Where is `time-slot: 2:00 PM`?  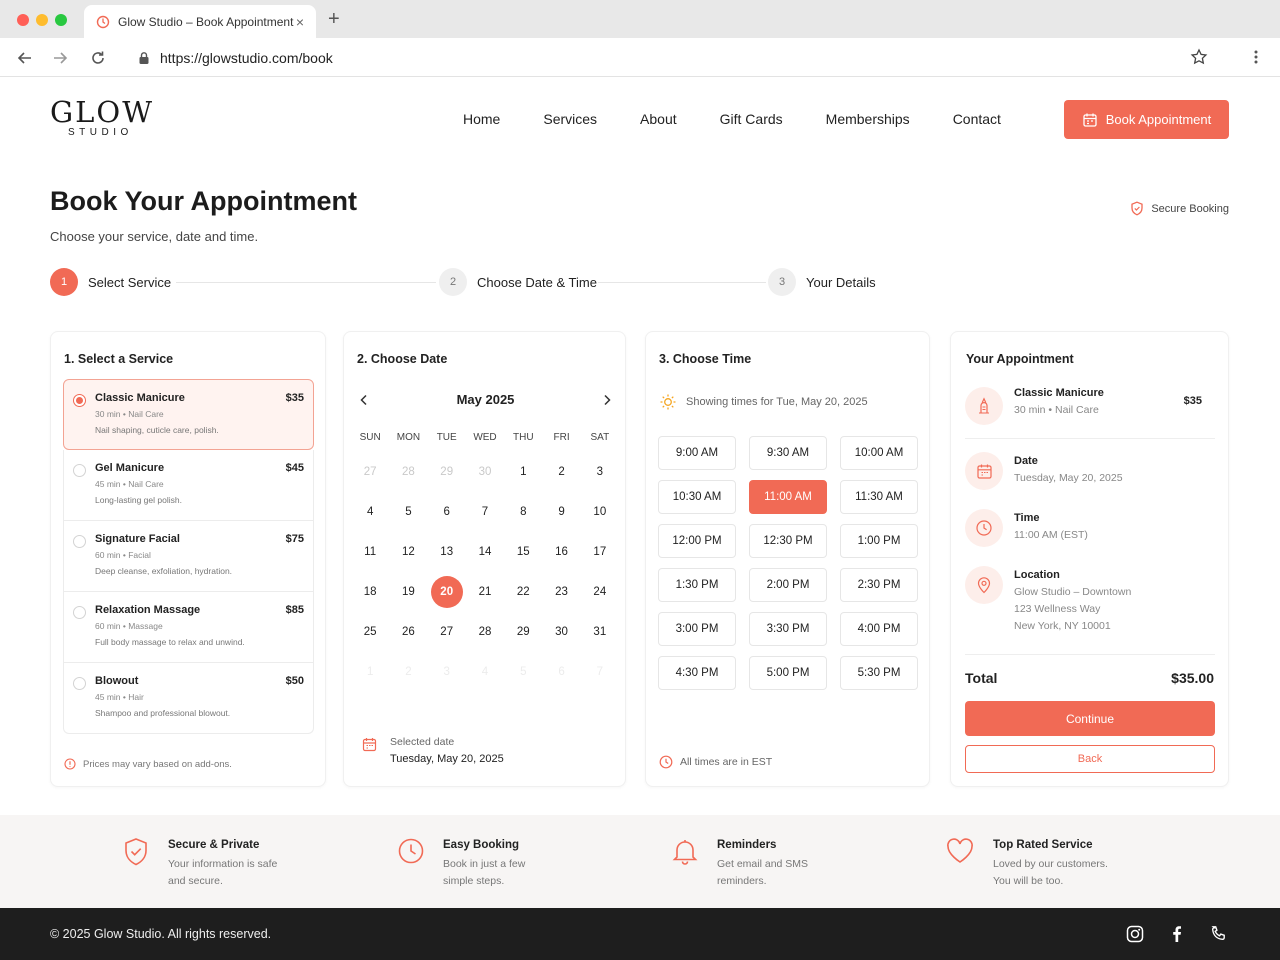
time-slot: 2:00 PM is located at coordinates (788, 585).